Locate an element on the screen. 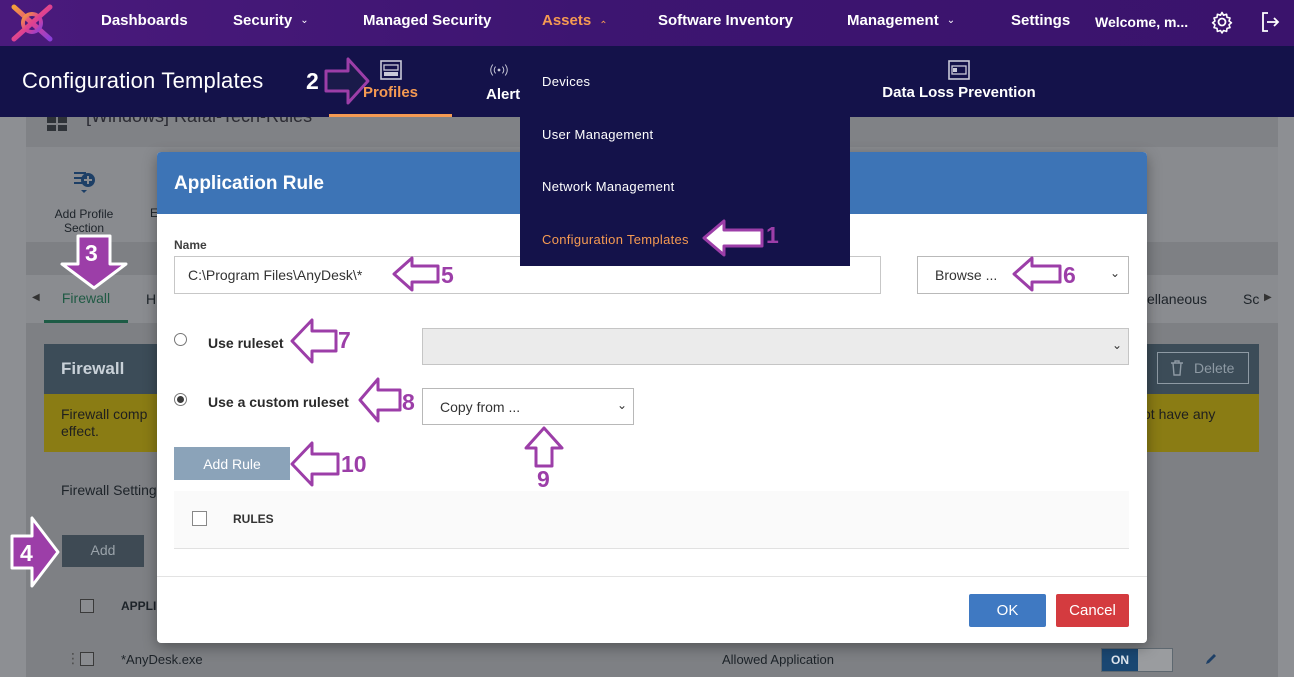 The height and width of the screenshot is (677, 1294). delete-button: Delete is located at coordinates (1203, 368).